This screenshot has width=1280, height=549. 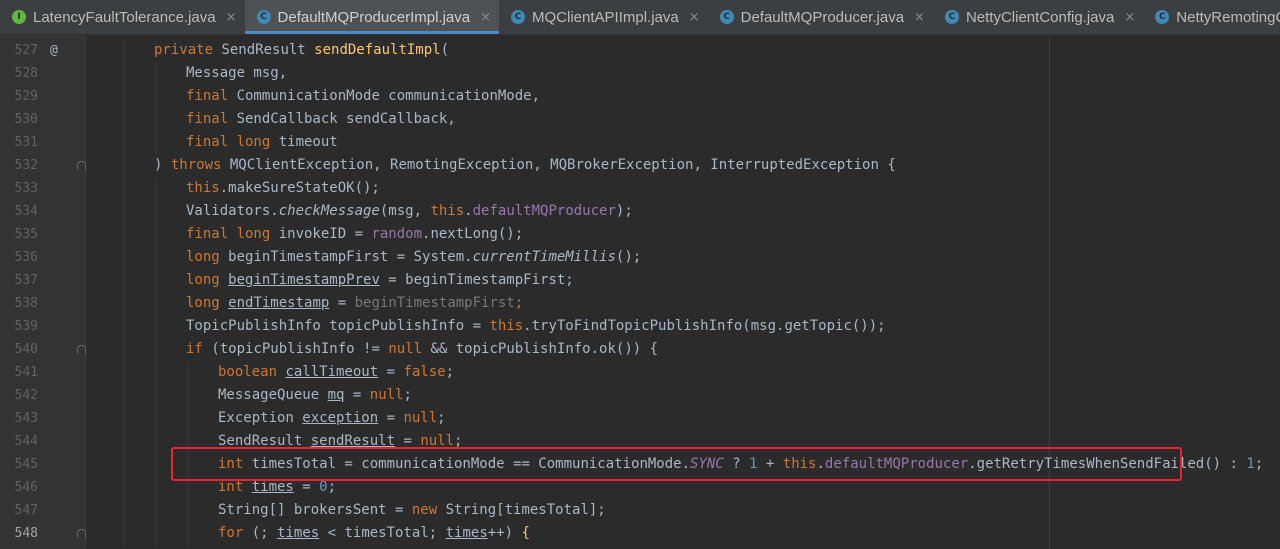 I want to click on code-token: endTimestamp, so click(x=279, y=303).